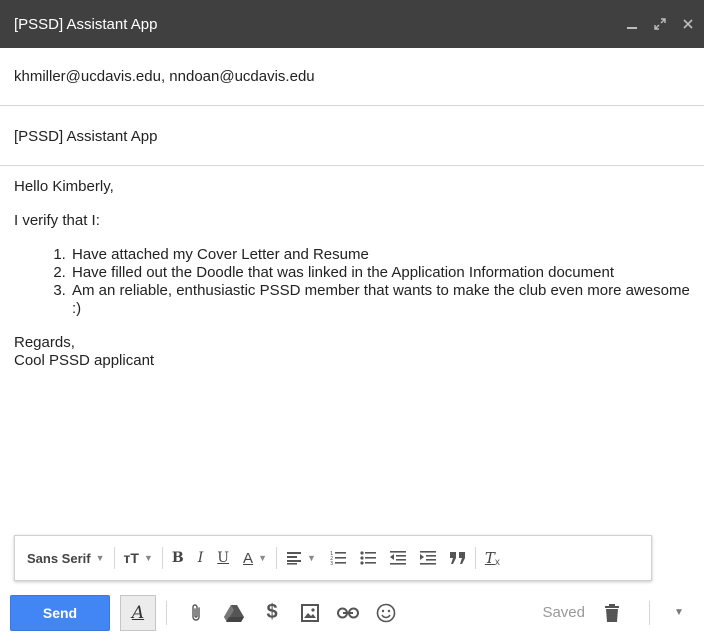  I want to click on drive-icon, so click(234, 613).